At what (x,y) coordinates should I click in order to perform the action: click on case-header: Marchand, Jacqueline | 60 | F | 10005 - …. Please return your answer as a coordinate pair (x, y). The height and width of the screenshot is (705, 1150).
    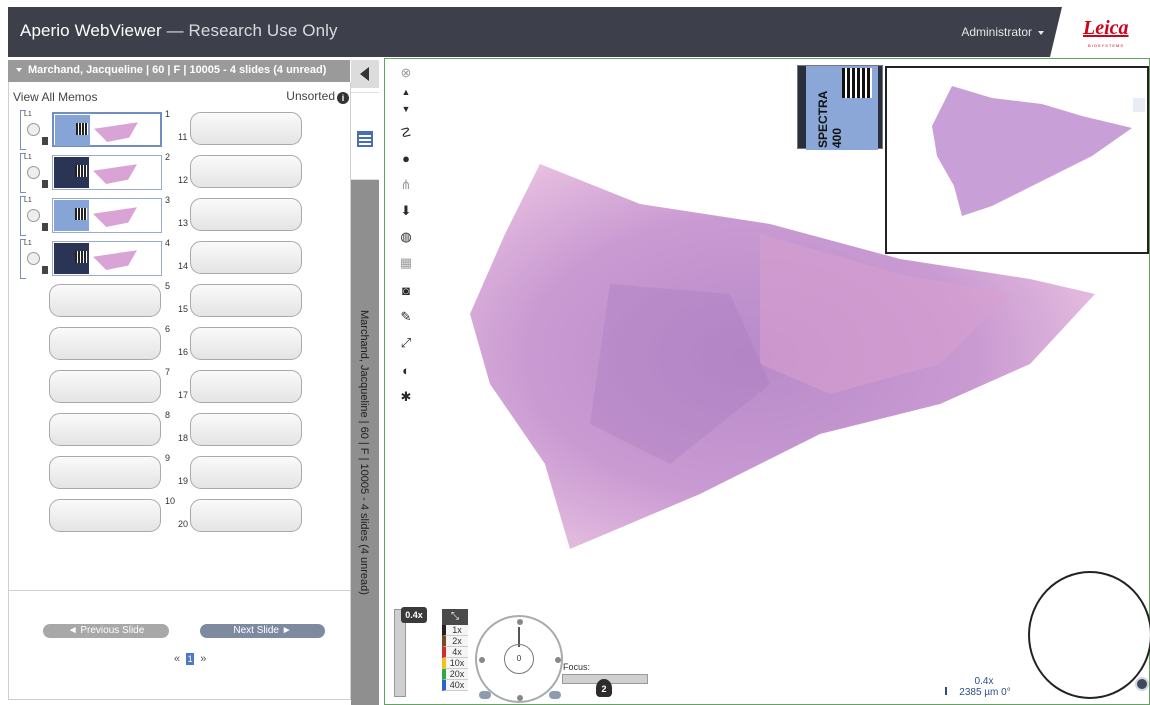
    Looking at the image, I should click on (179, 71).